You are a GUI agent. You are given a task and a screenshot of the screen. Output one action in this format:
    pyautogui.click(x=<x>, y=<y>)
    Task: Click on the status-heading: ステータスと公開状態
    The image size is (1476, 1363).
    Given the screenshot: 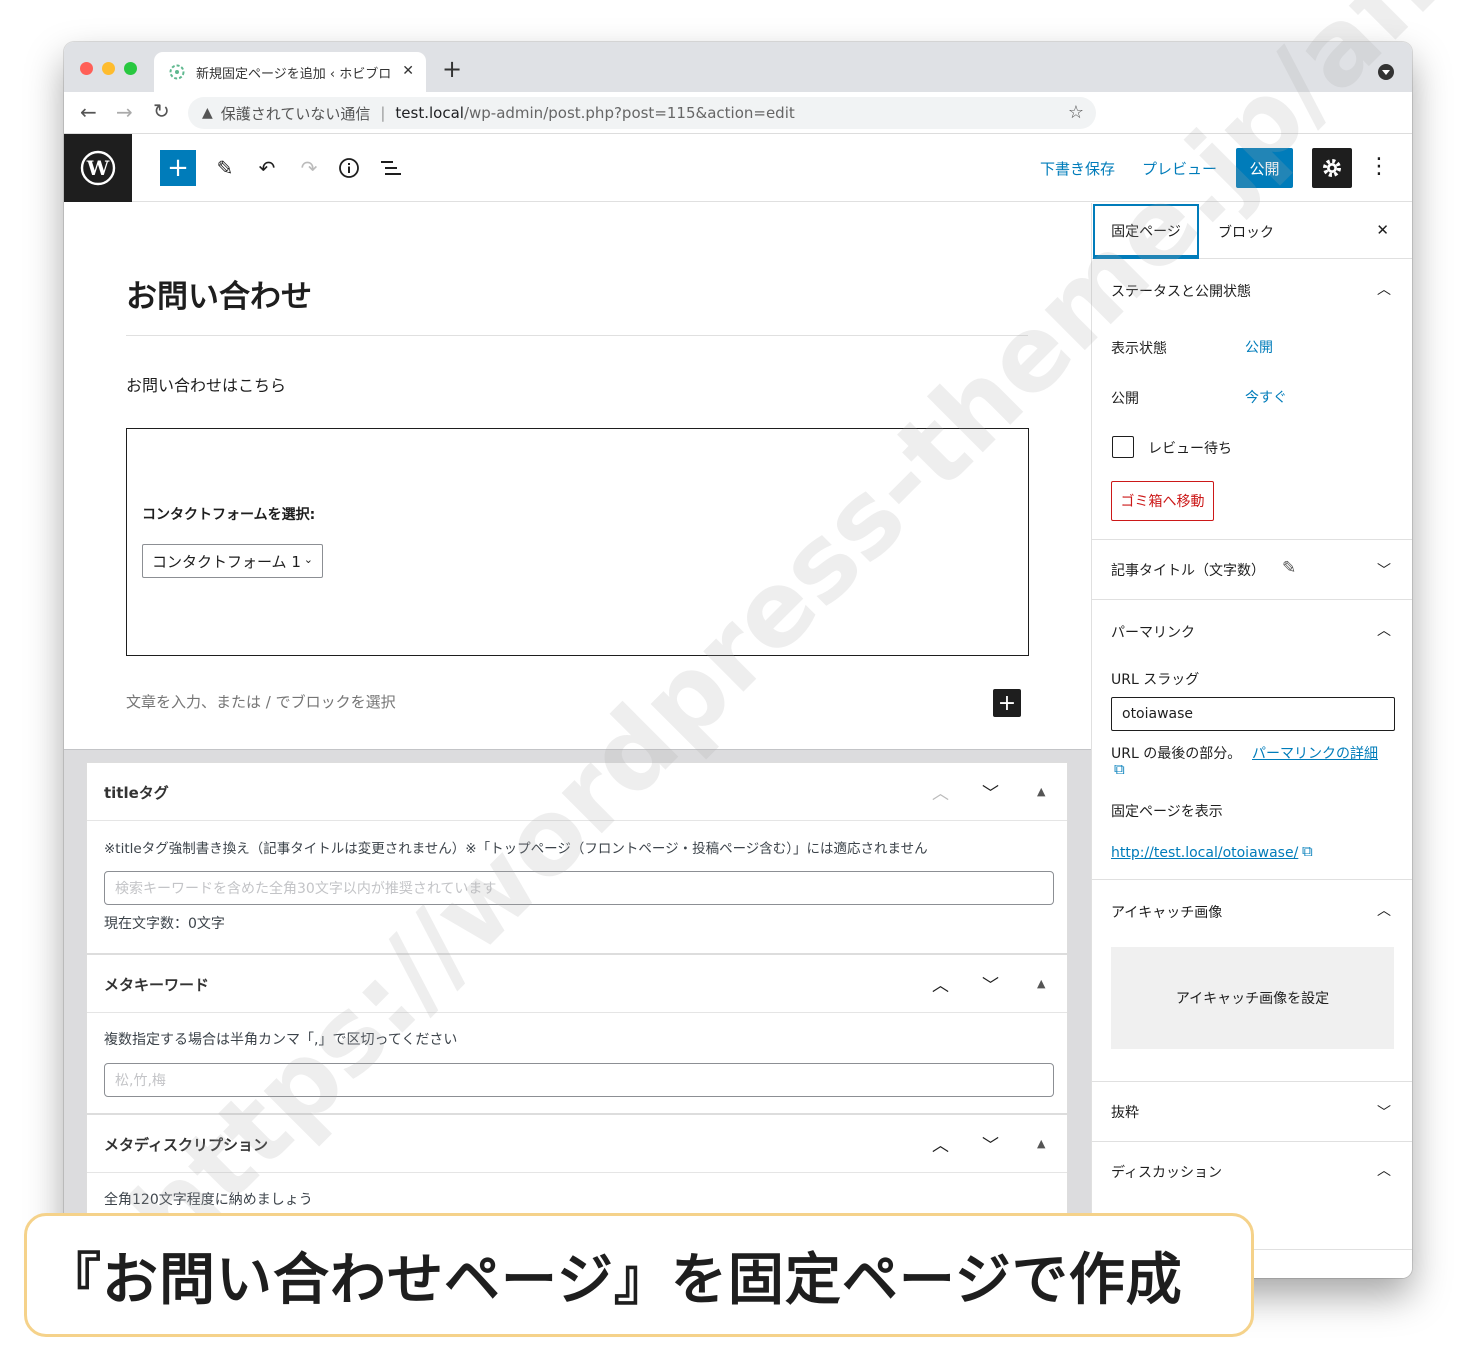 What is the action you would take?
    pyautogui.click(x=1181, y=291)
    